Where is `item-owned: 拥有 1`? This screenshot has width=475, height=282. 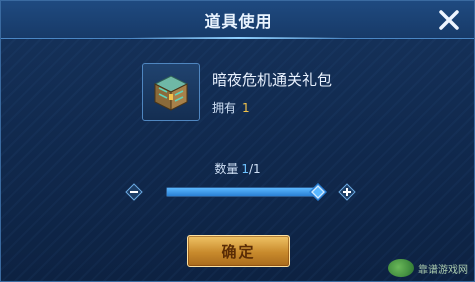
item-owned: 拥有 1 is located at coordinates (231, 107).